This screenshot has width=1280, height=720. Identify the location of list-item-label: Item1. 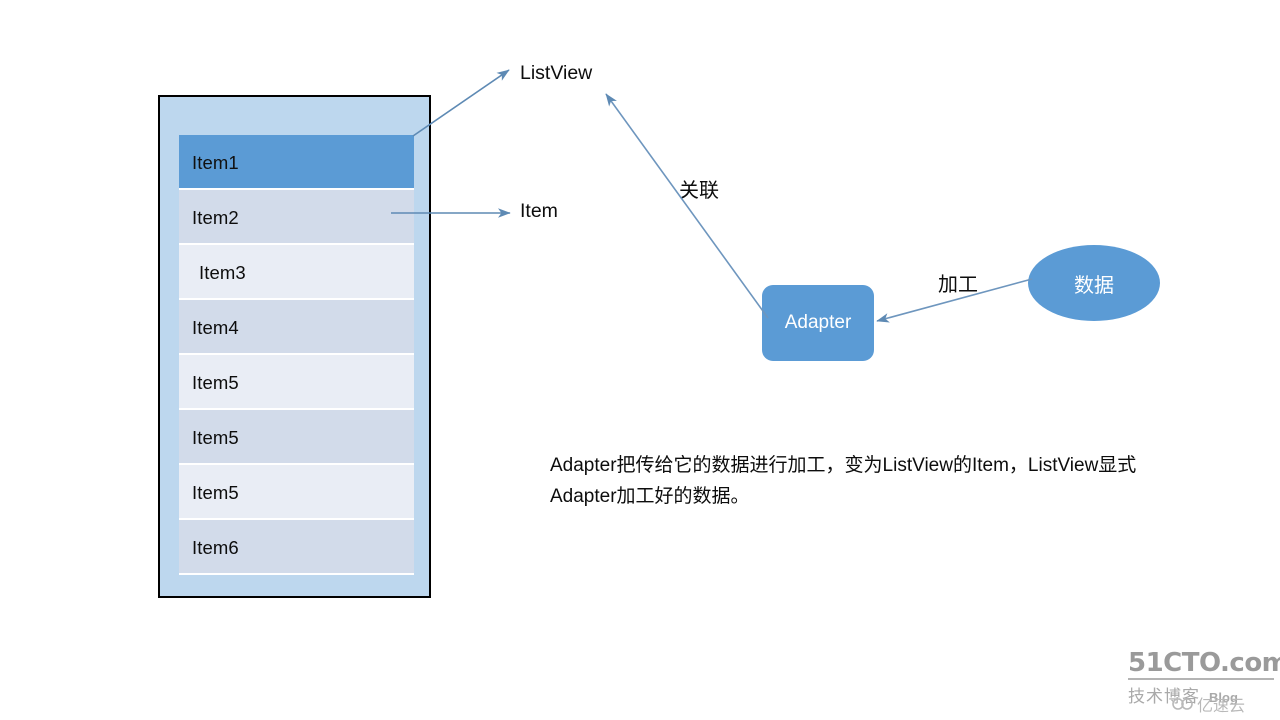
(215, 162).